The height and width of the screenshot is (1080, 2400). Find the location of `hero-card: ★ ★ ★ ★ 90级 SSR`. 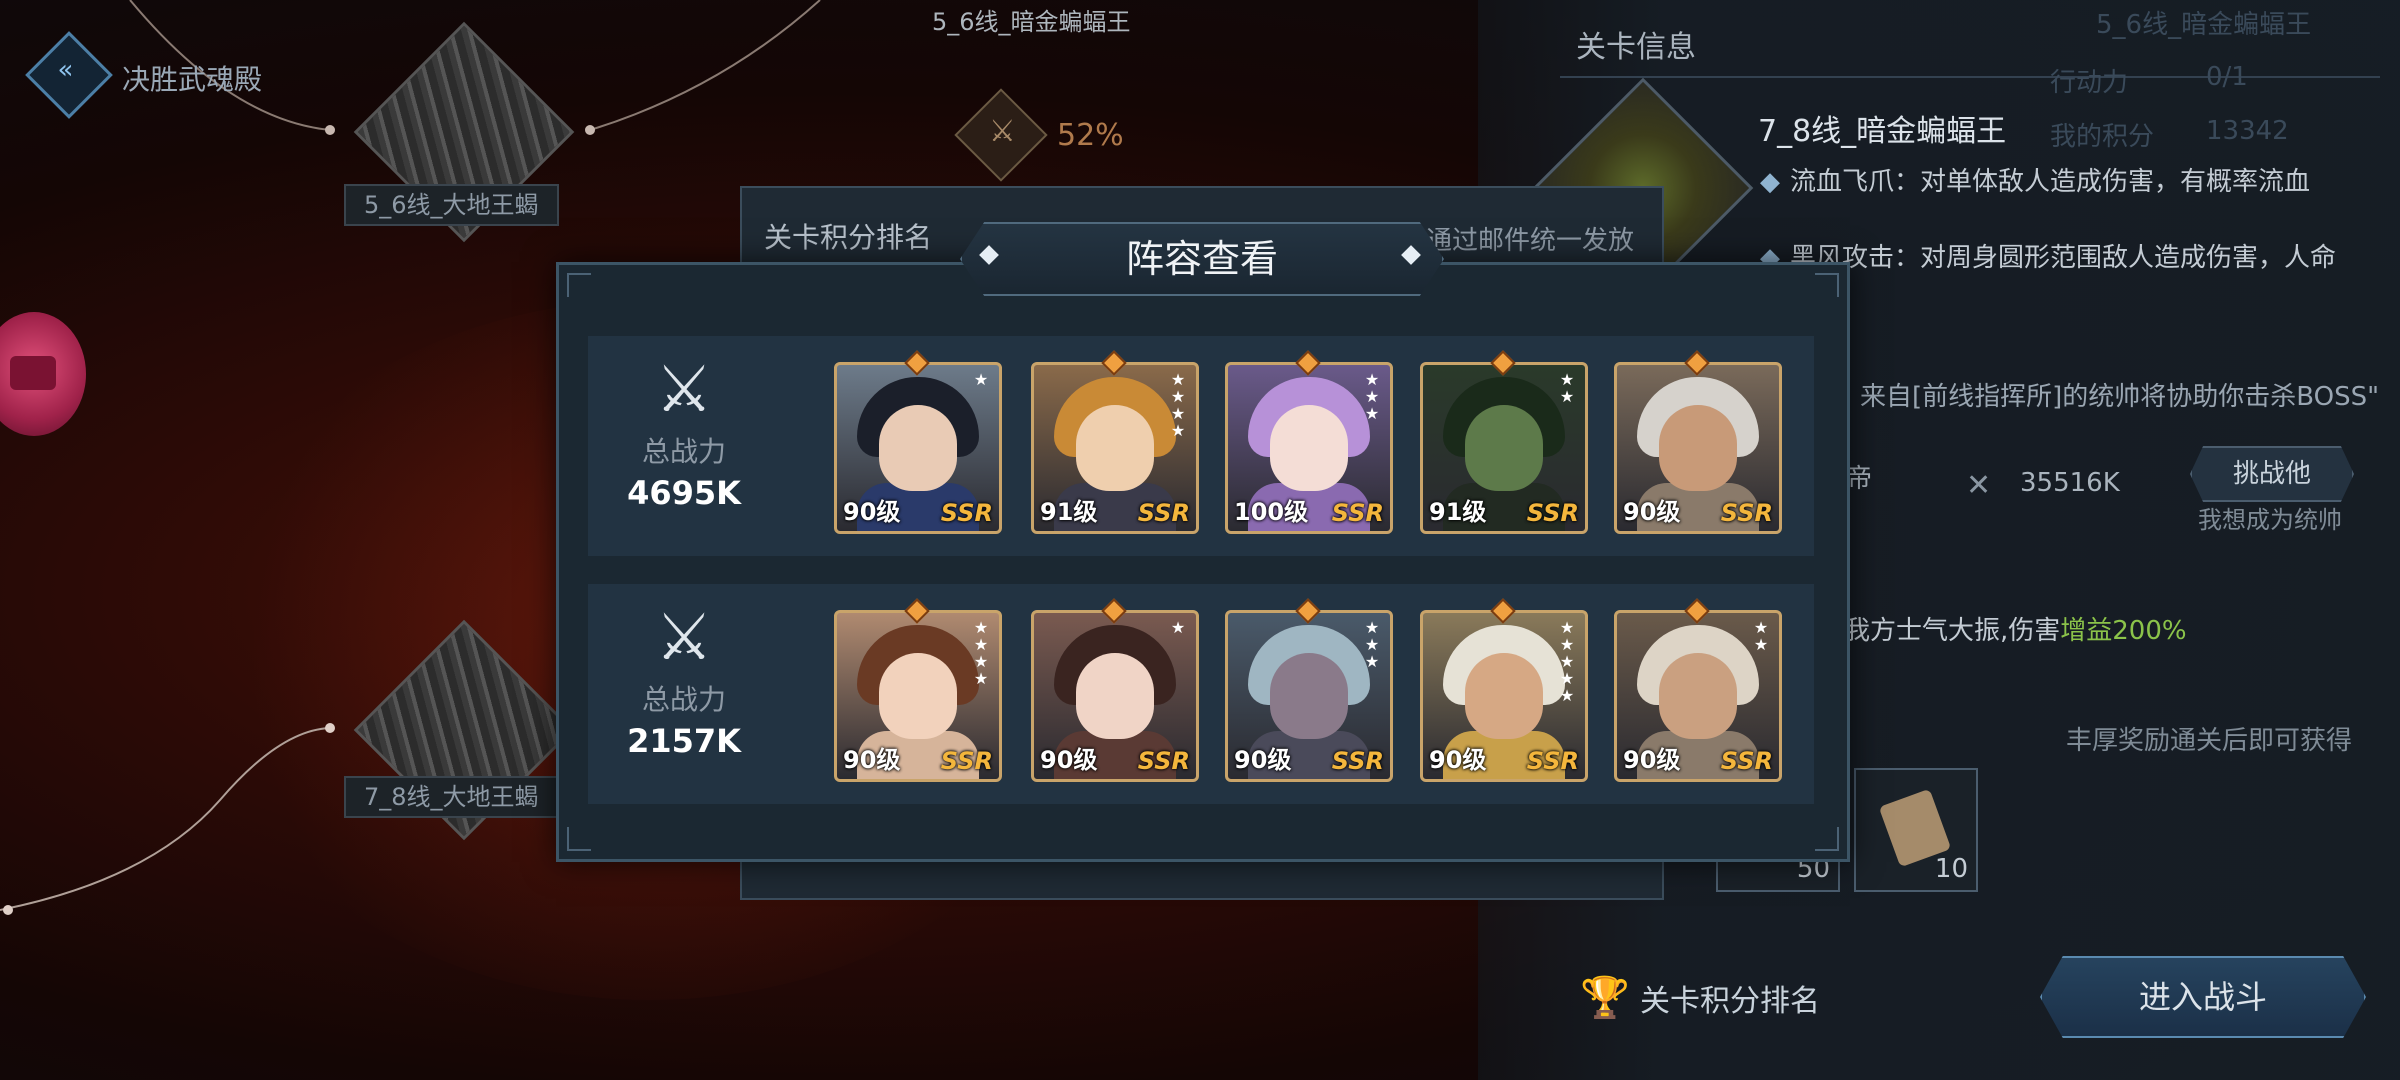

hero-card: ★ ★ ★ ★ 90级 SSR is located at coordinates (918, 696).